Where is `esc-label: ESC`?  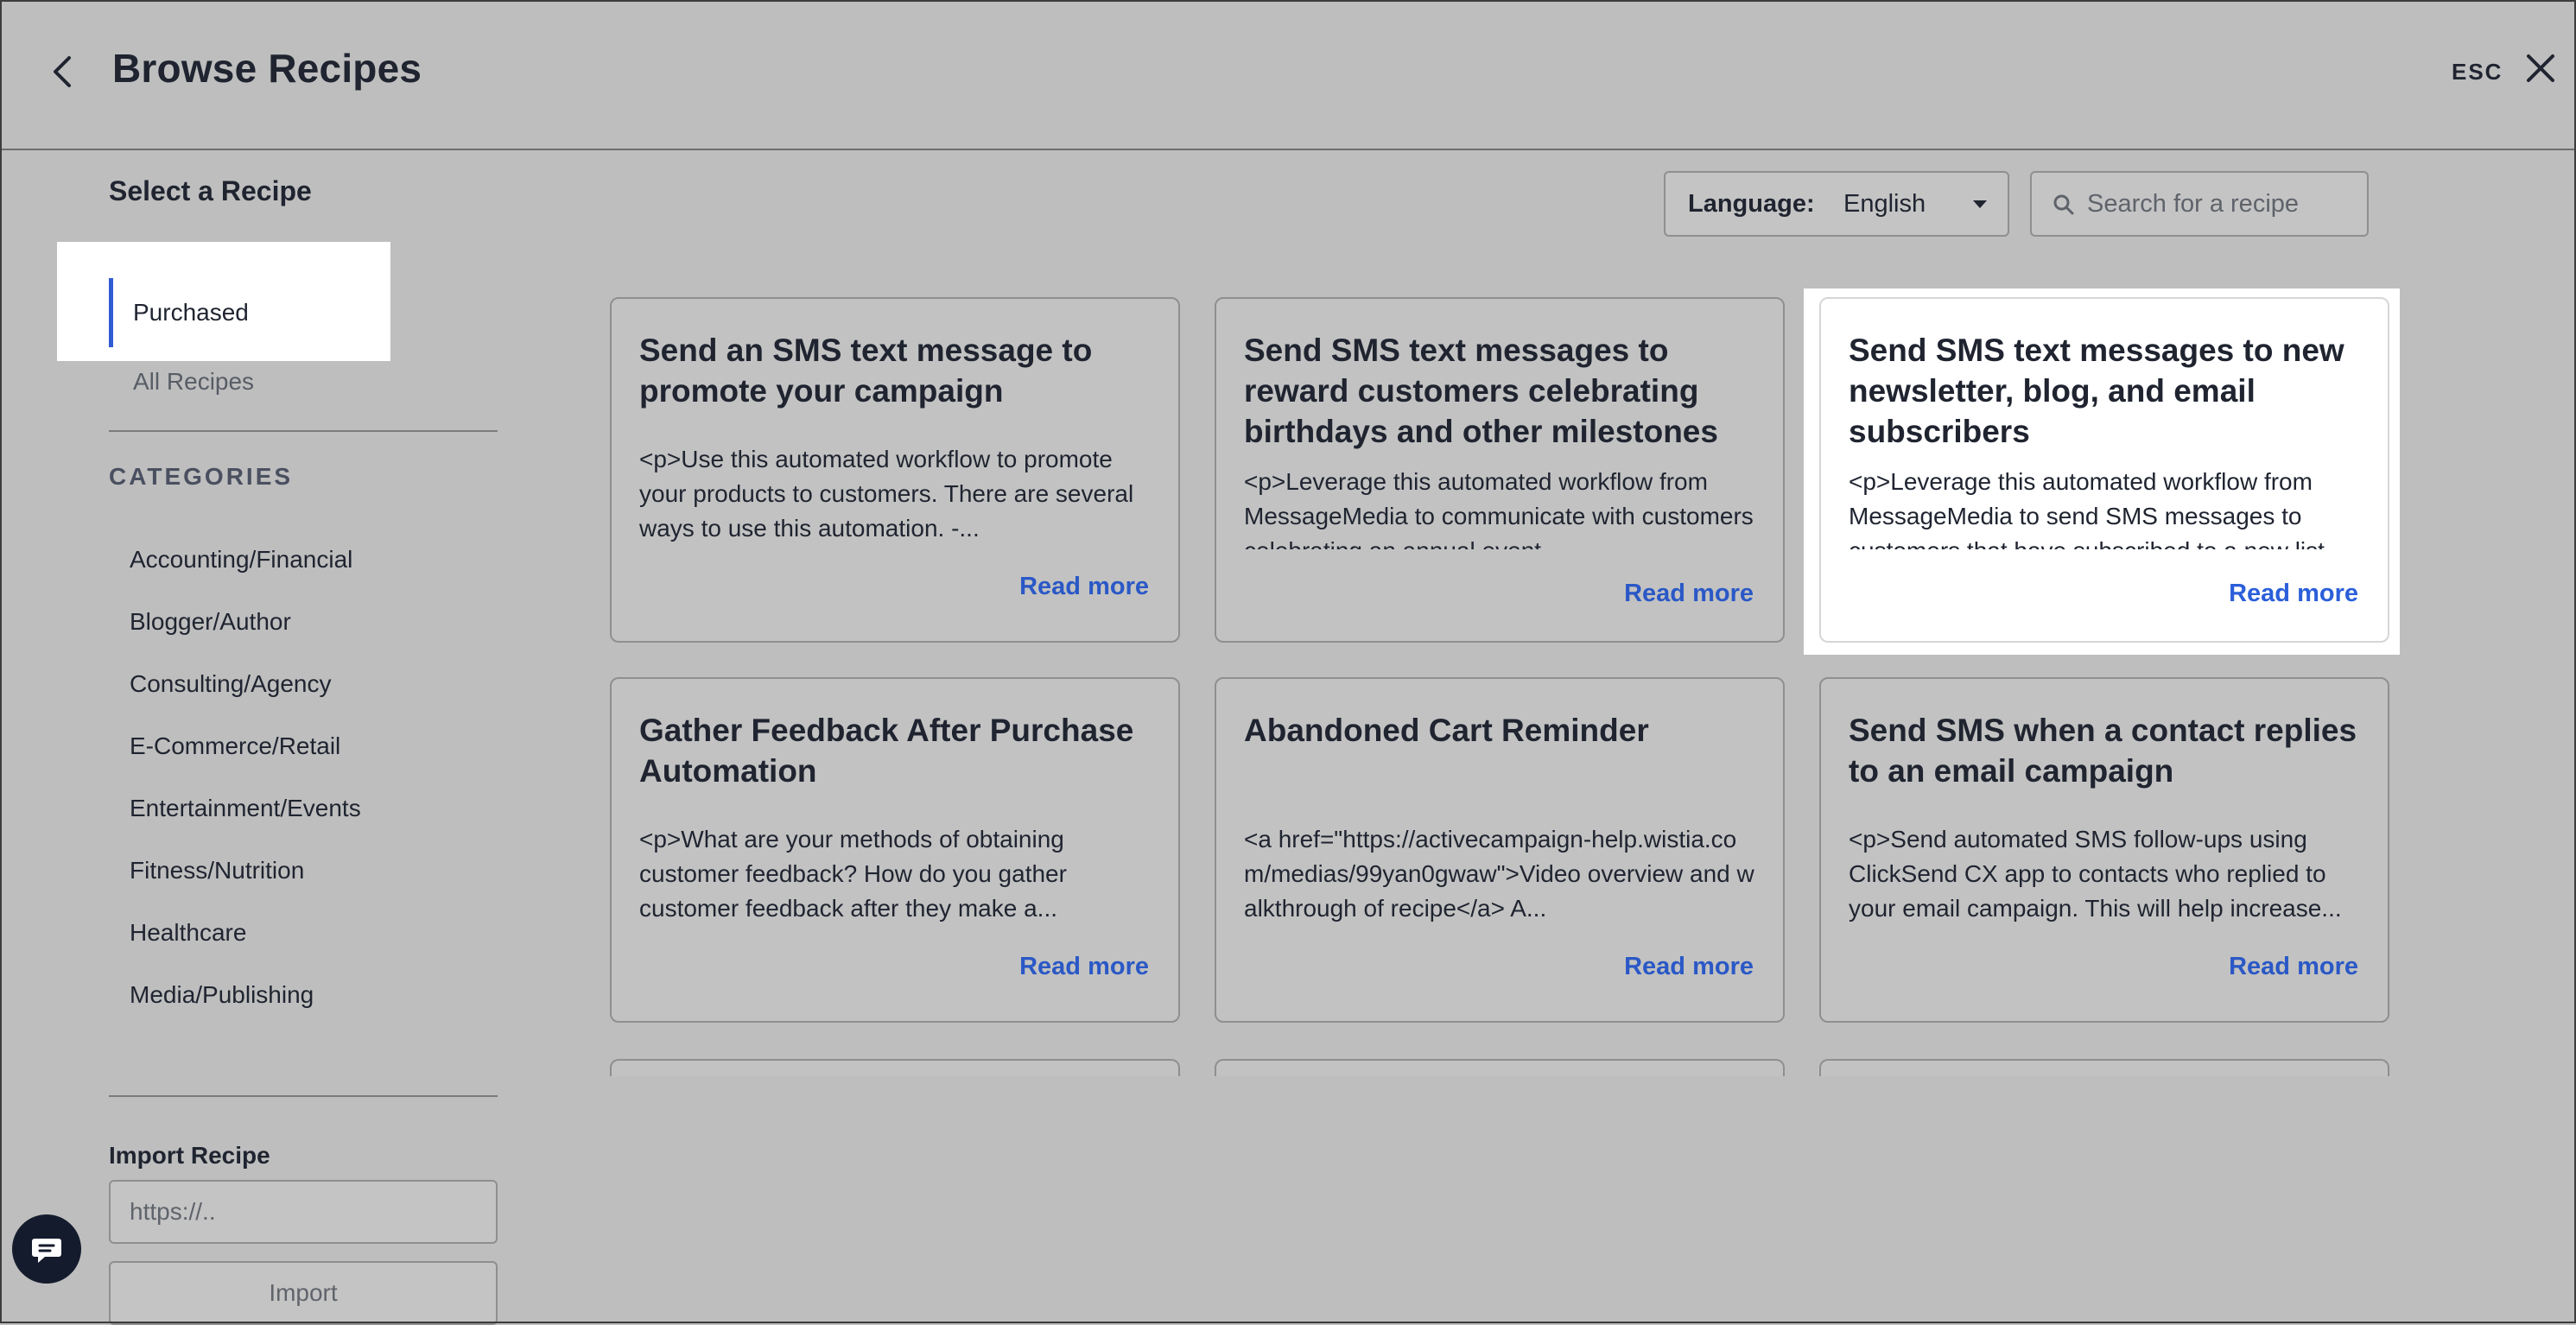 esc-label: ESC is located at coordinates (2477, 73).